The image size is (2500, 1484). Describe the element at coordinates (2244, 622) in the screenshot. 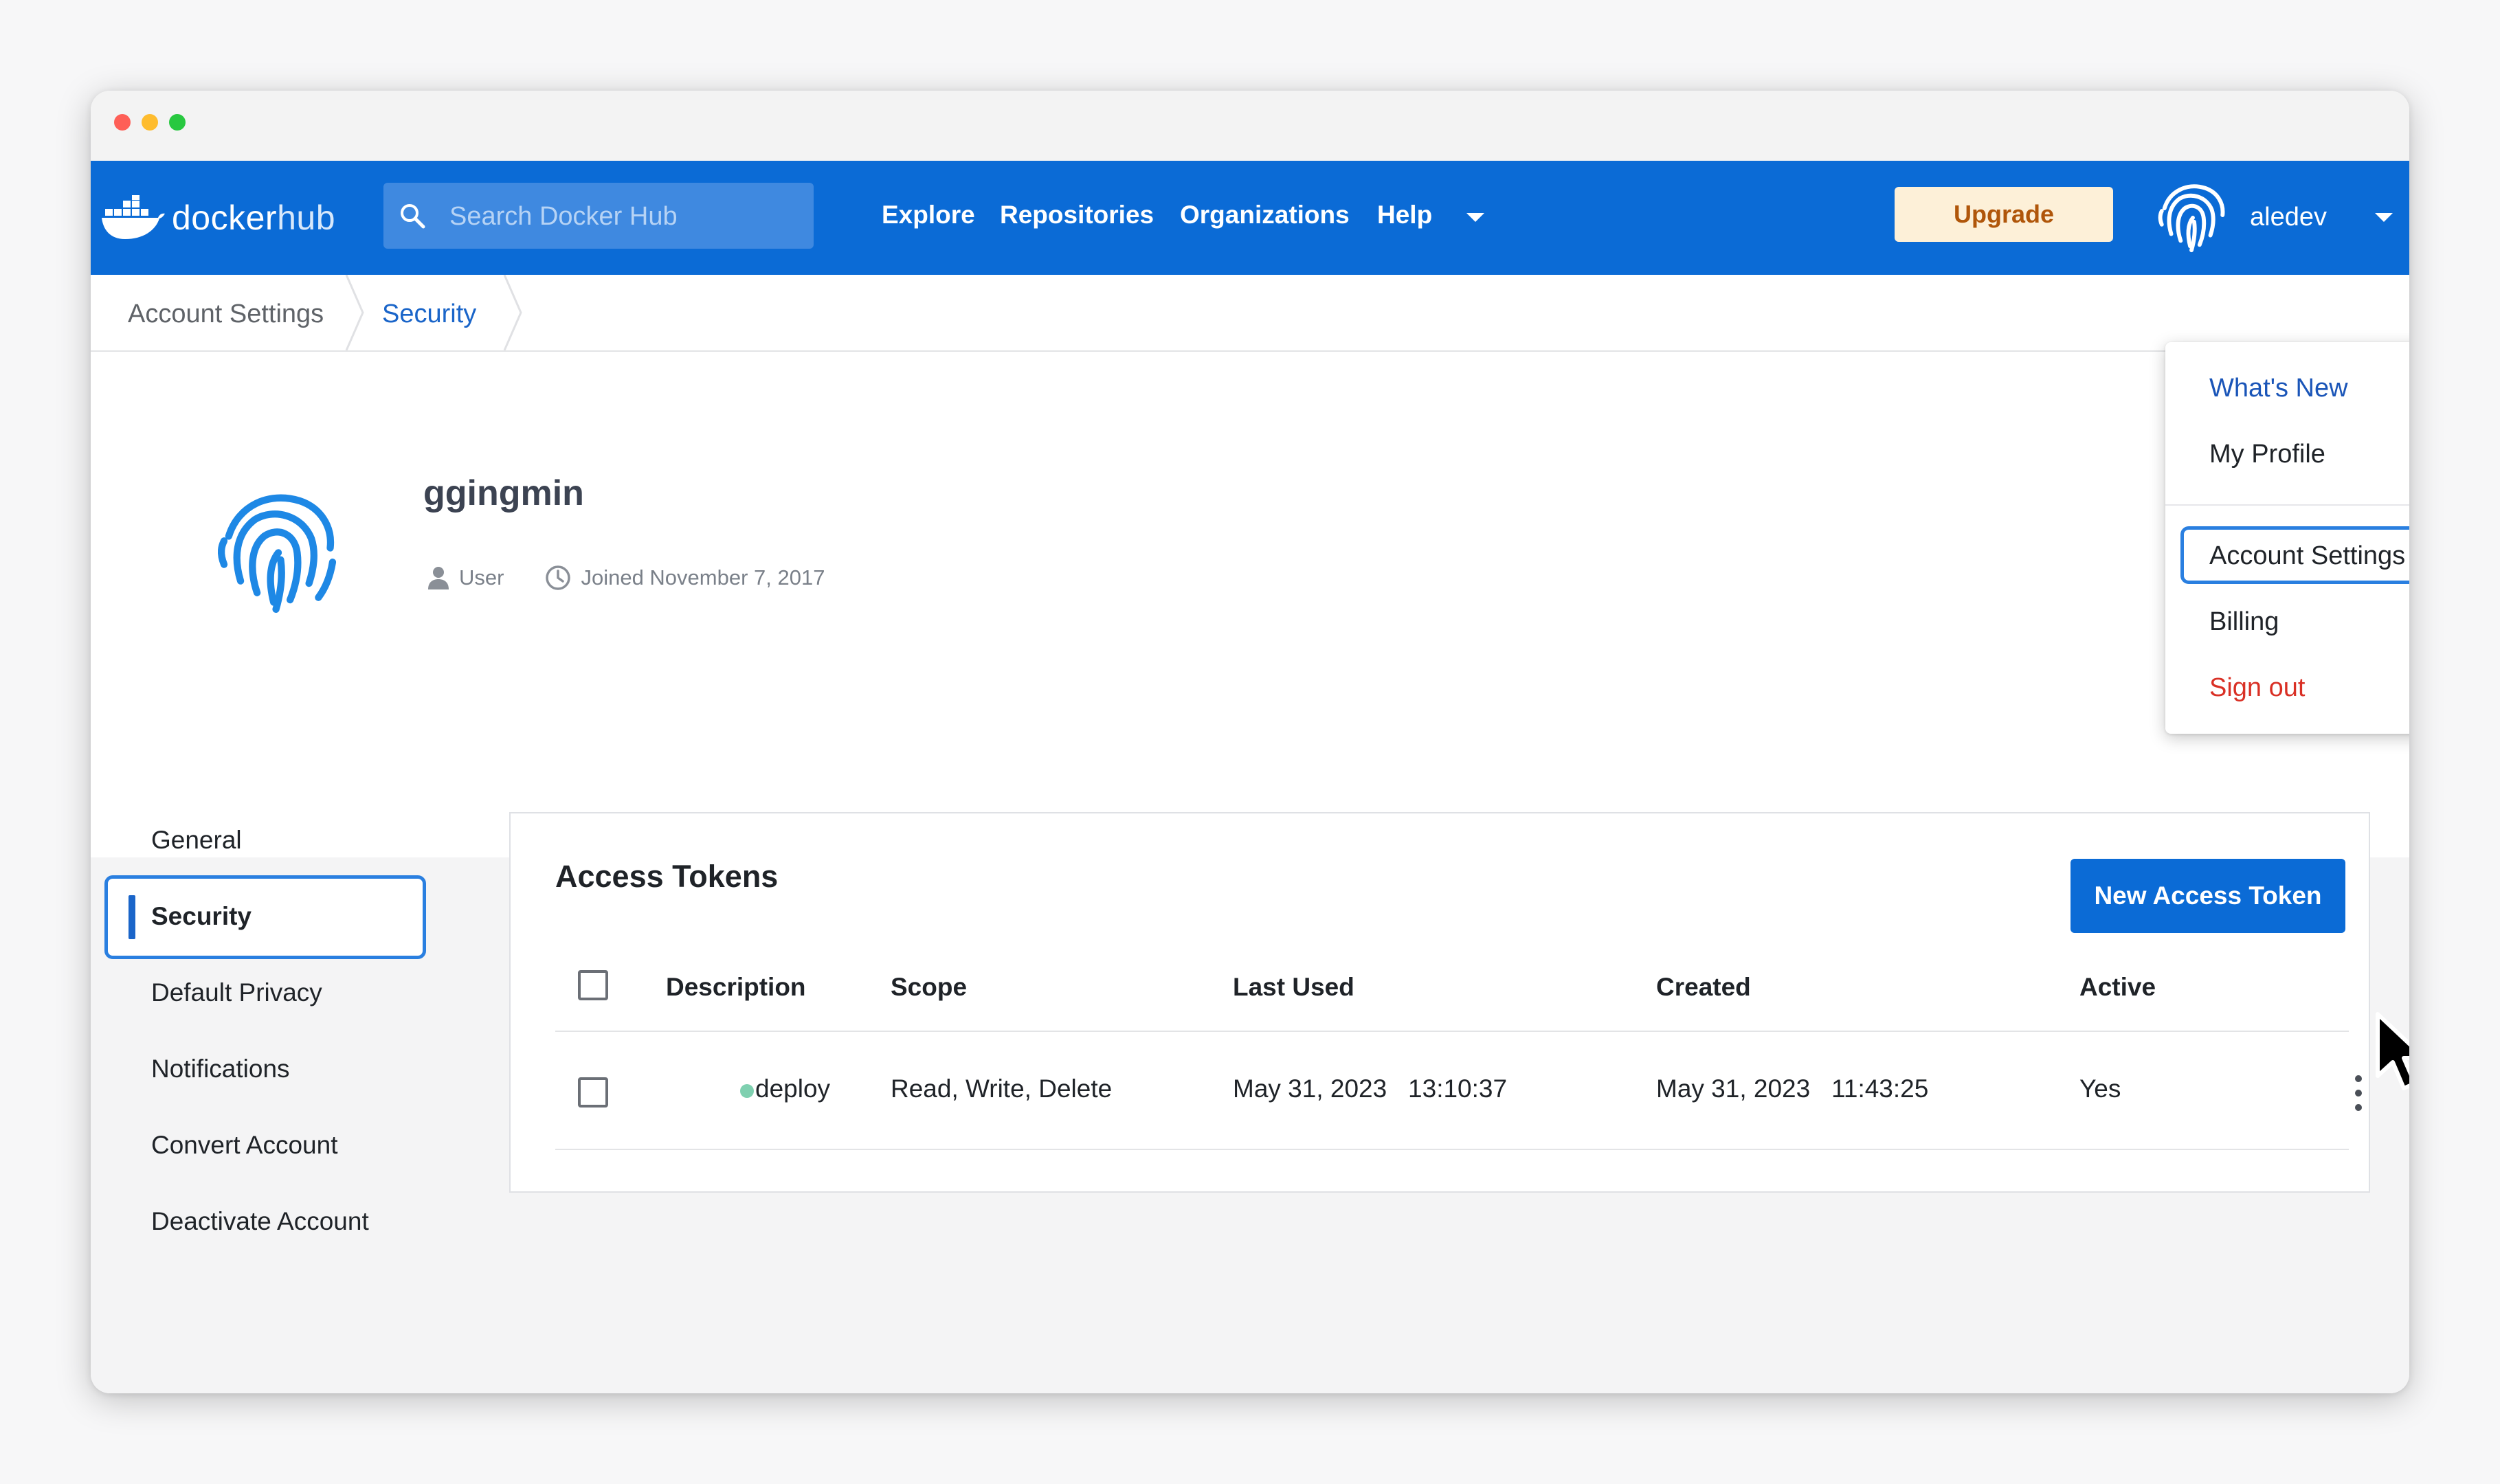

I see `menu-item-billing: Billing` at that location.